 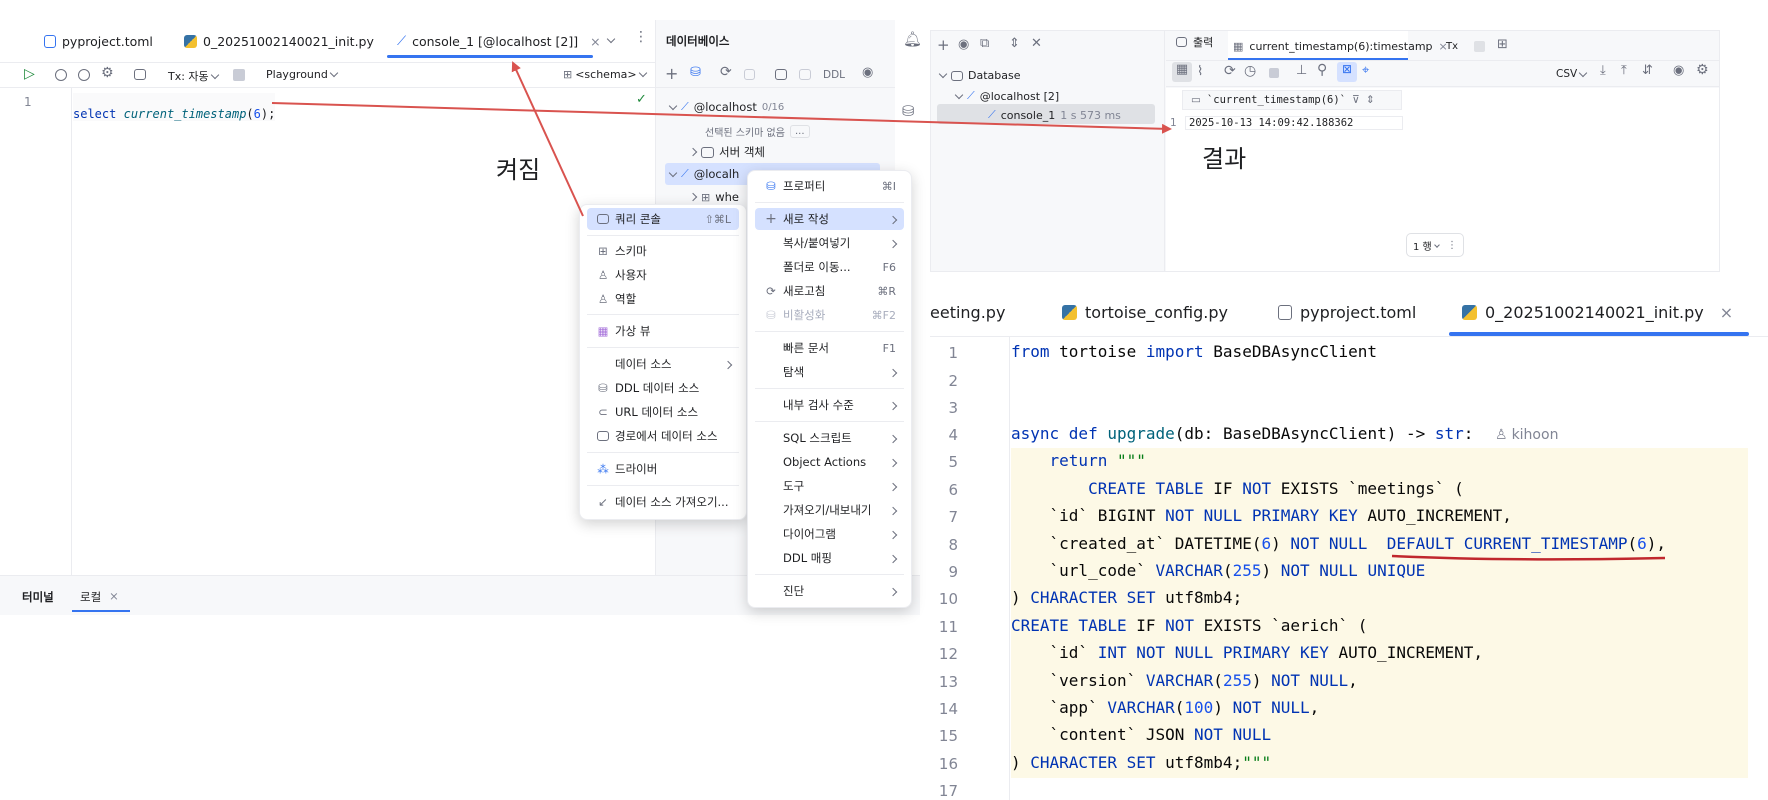 I want to click on arrow-to-result, so click(x=721, y=118).